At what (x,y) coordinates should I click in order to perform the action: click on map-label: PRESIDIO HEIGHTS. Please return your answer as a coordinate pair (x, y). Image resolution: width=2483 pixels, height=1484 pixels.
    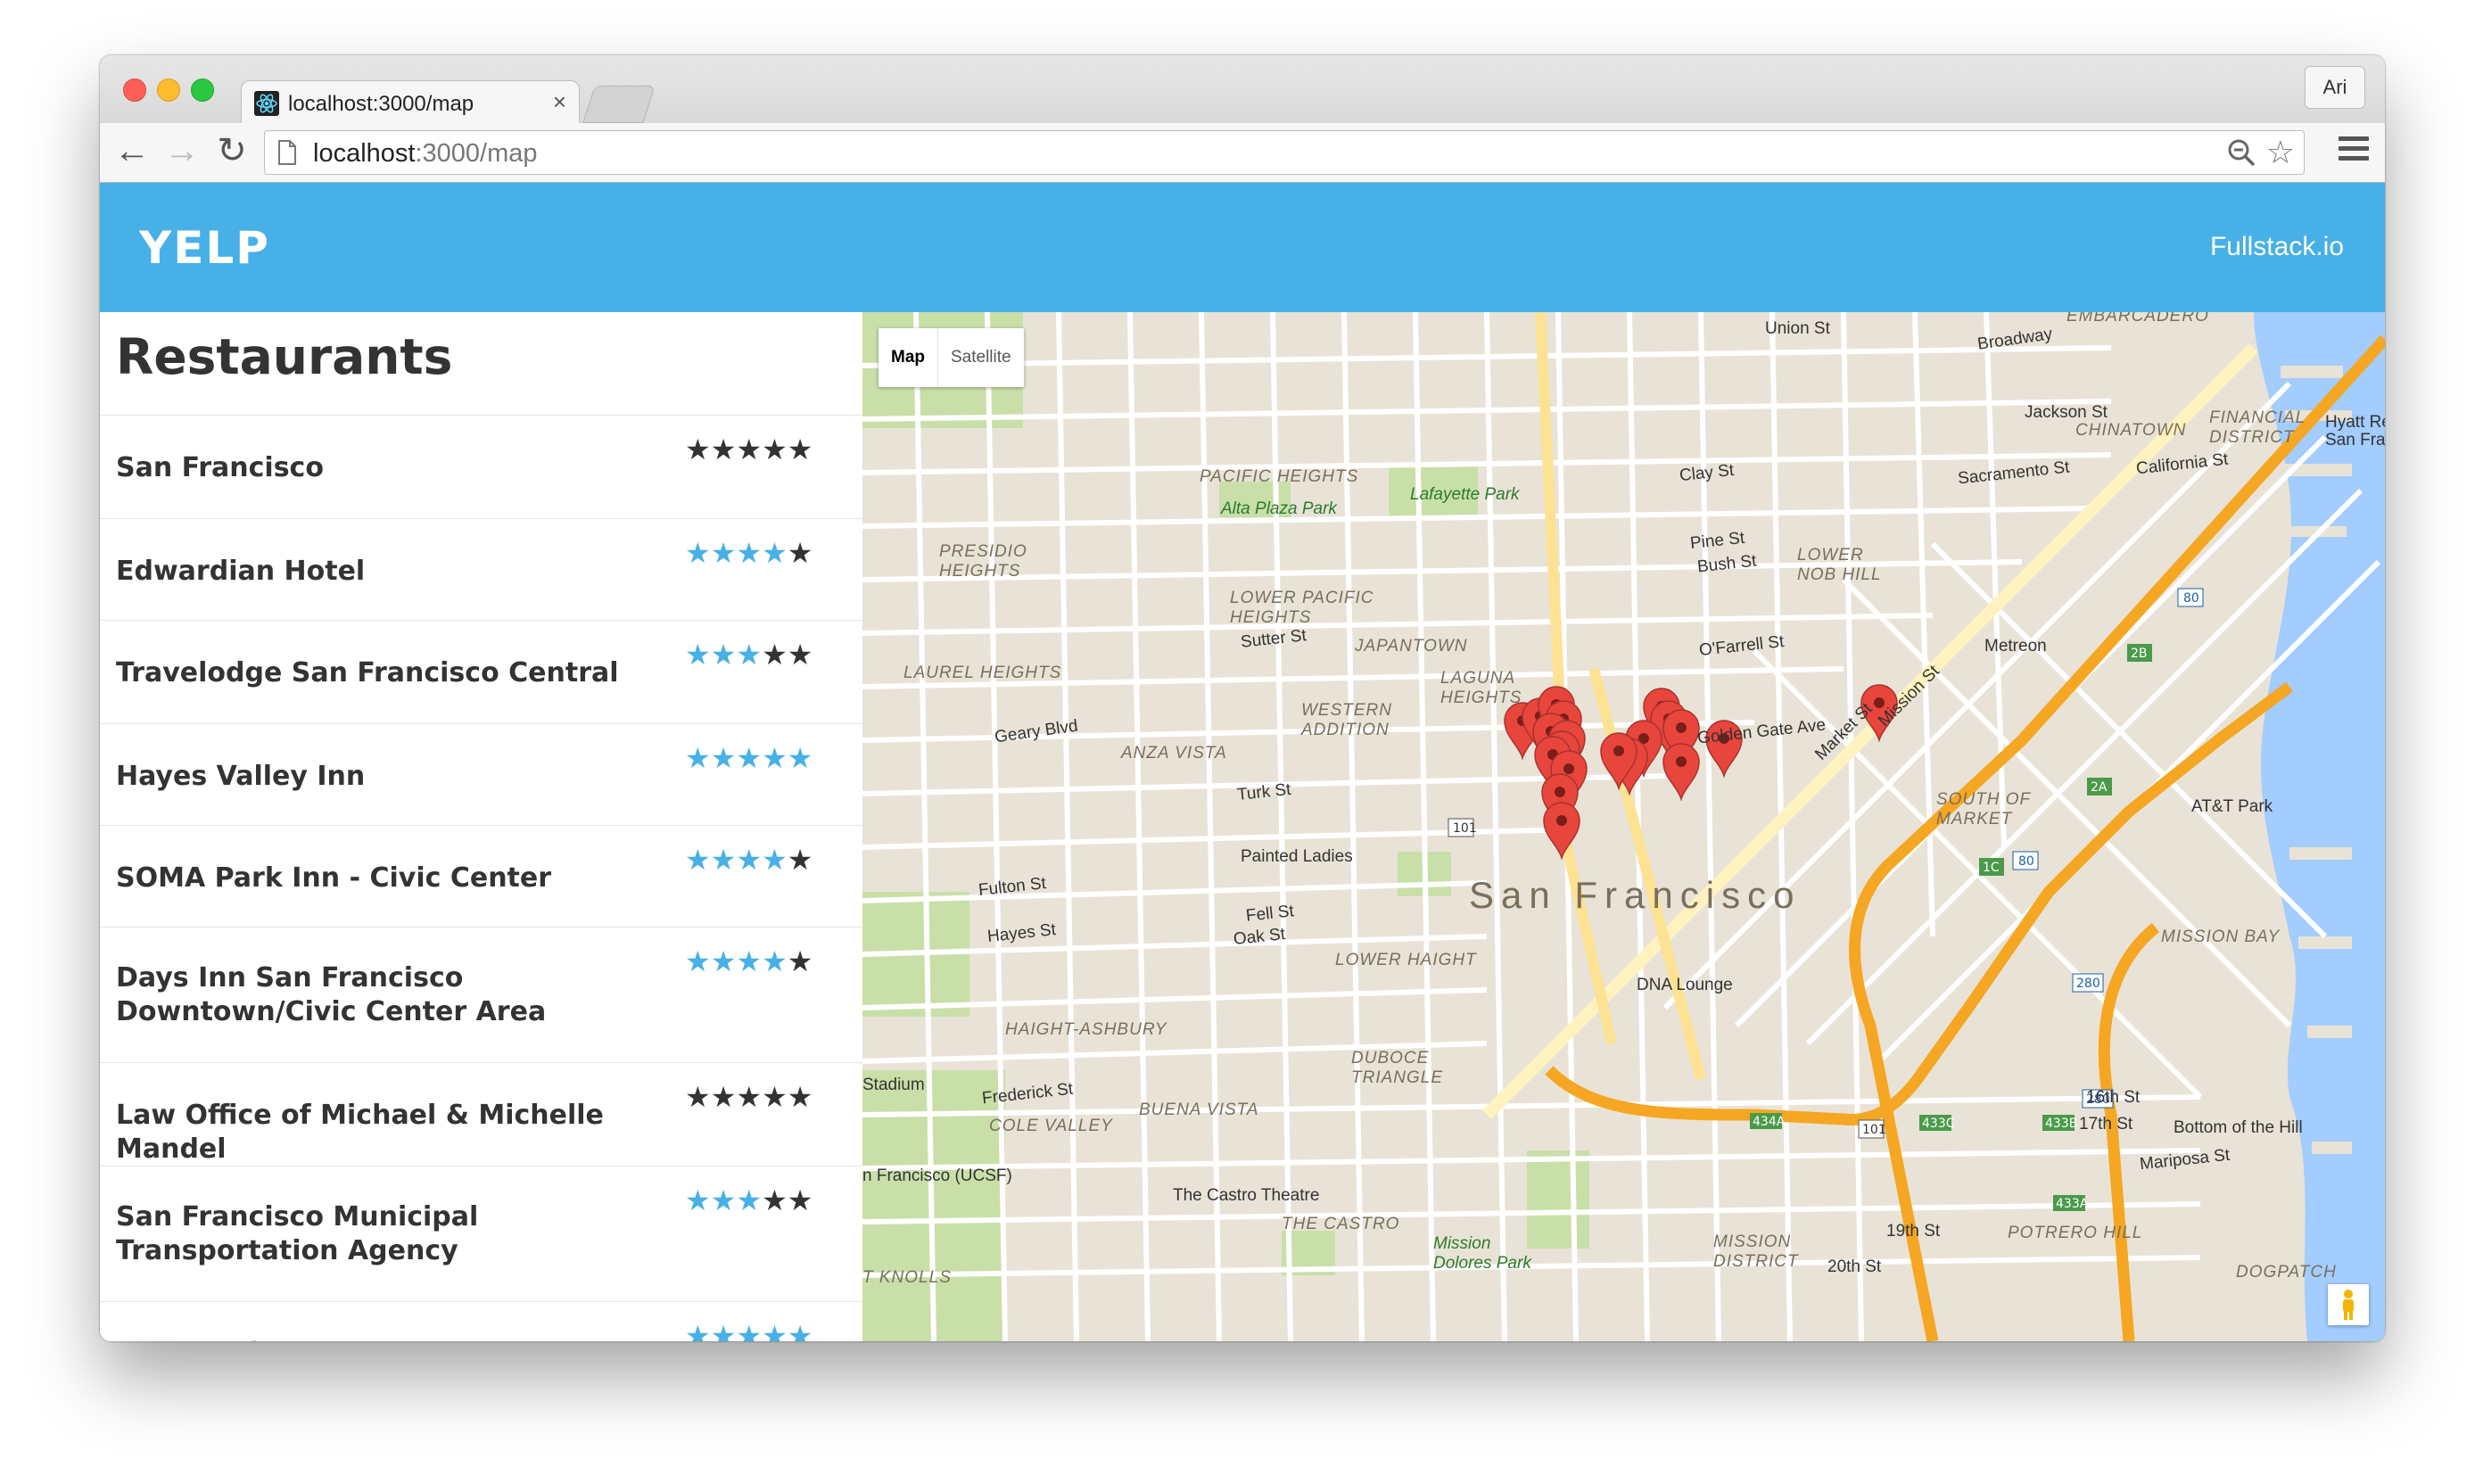
    Looking at the image, I should click on (983, 562).